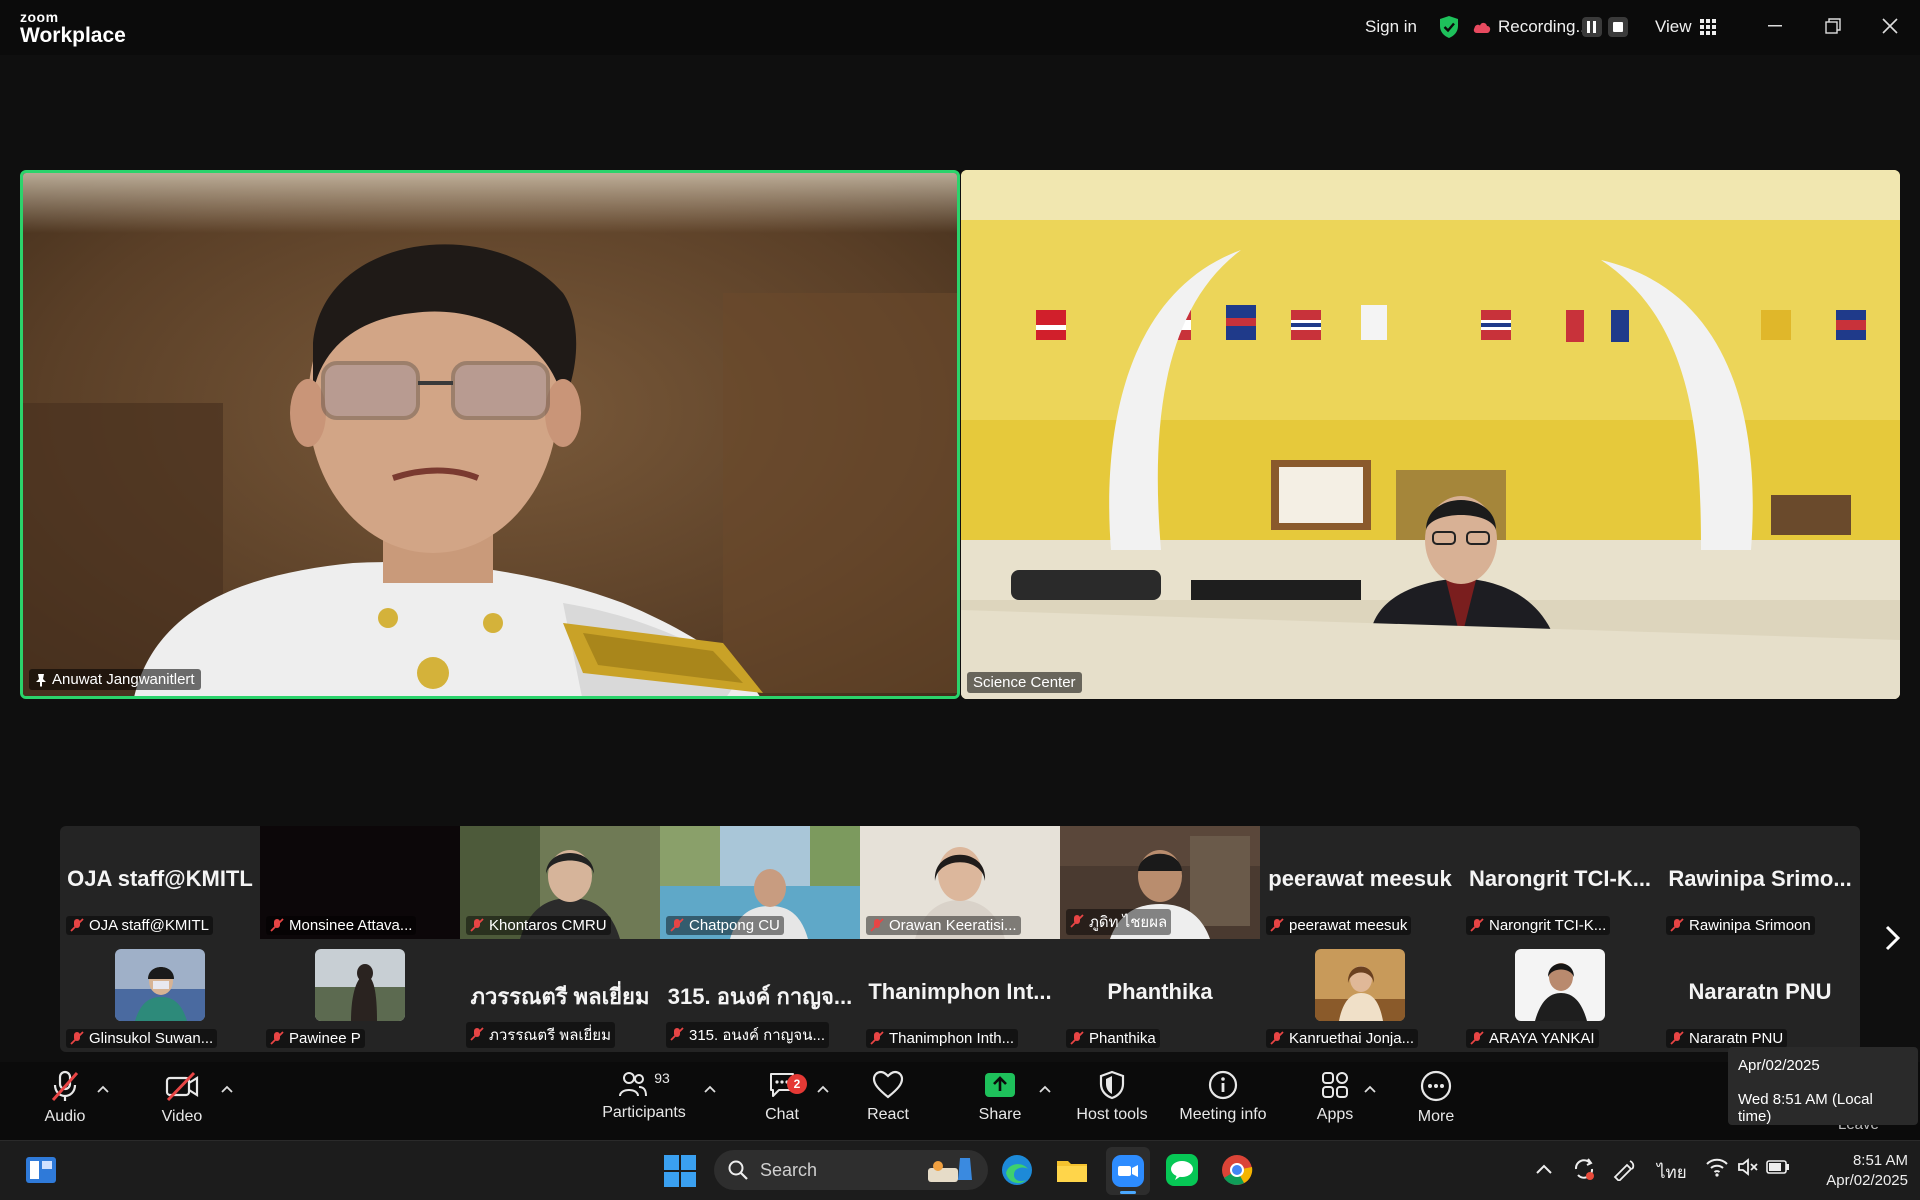  I want to click on gallery-tile: peerawat meesuk peerawat meesuk, so click(1360, 882).